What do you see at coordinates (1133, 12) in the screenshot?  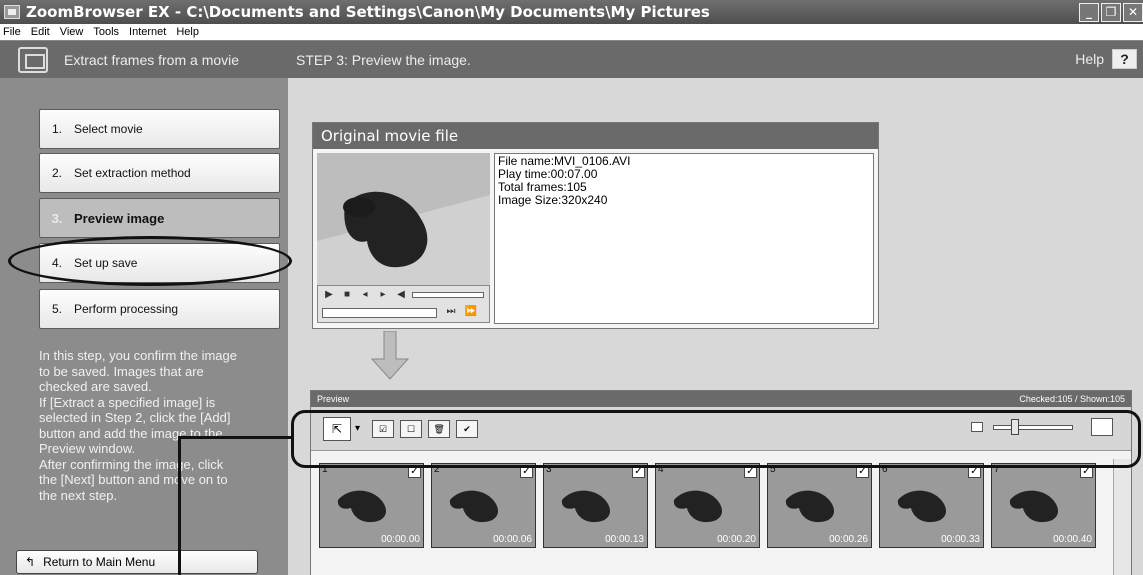 I see `close-button: ✕` at bounding box center [1133, 12].